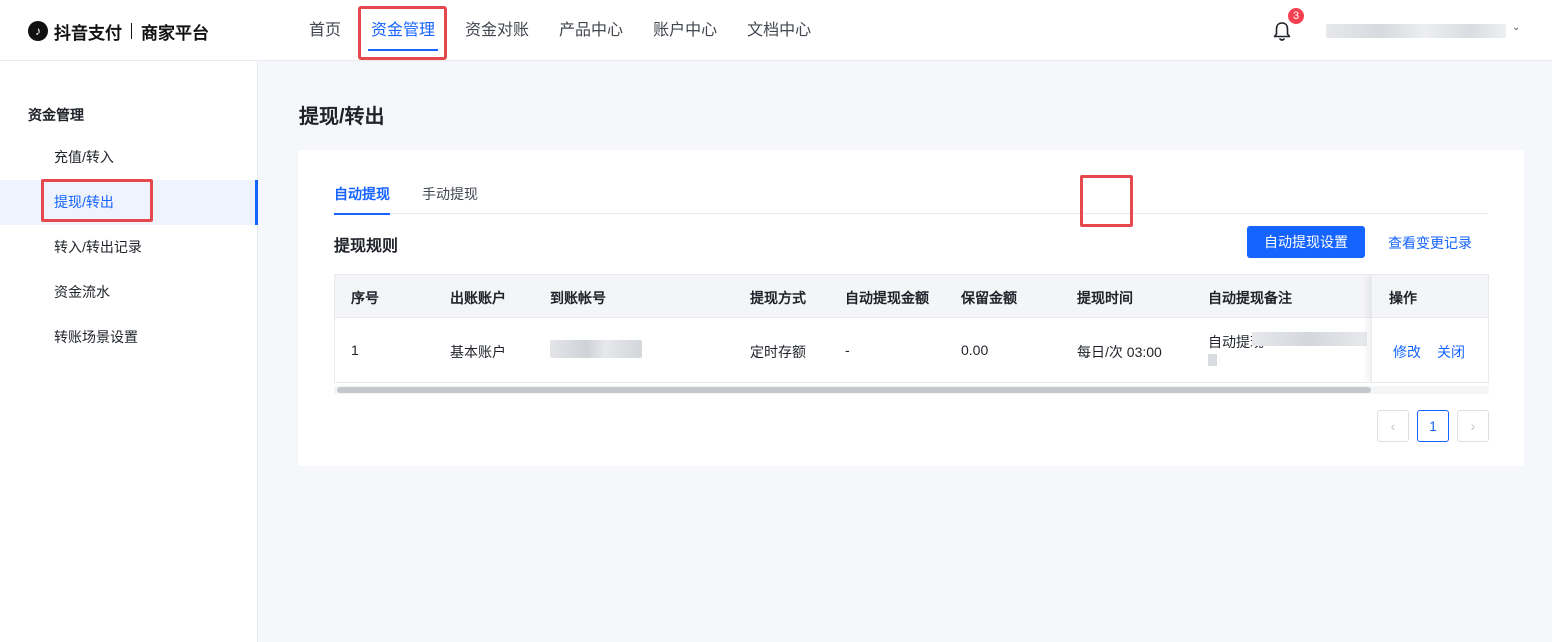  Describe the element at coordinates (911, 350) in the screenshot. I see `table-row: 1 基本账户 定时存额 - 0.00 每日/次 03:00 自动提现` at that location.